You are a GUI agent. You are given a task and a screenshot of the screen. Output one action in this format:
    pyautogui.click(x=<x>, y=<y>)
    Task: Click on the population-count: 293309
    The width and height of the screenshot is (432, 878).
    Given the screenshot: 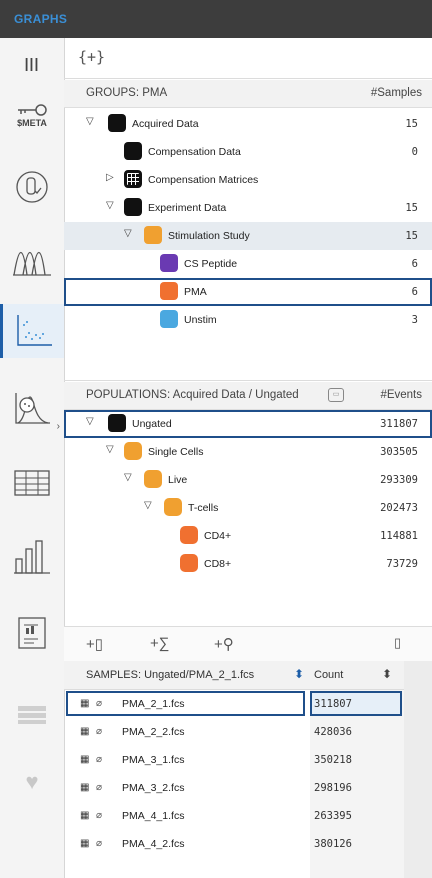 What is the action you would take?
    pyautogui.click(x=399, y=480)
    